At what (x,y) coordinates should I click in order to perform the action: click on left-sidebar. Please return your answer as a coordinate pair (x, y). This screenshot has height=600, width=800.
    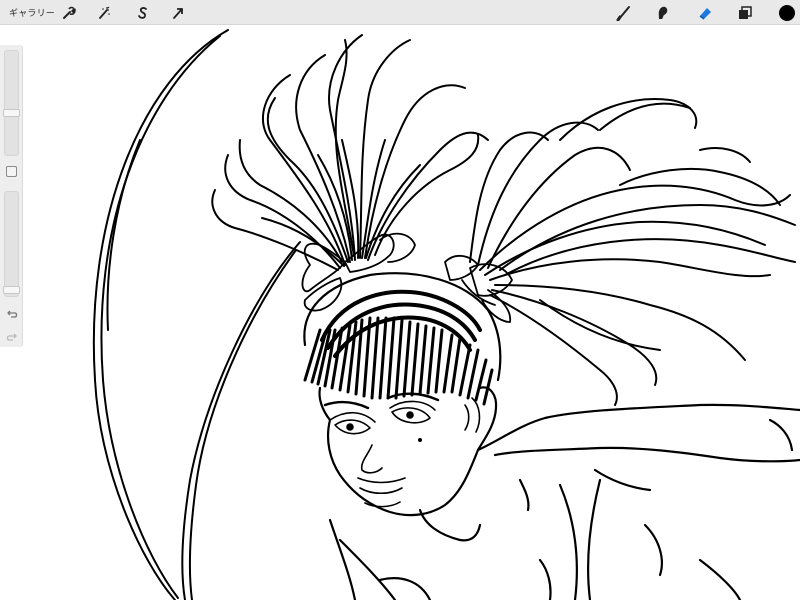
    Looking at the image, I should click on (11, 196).